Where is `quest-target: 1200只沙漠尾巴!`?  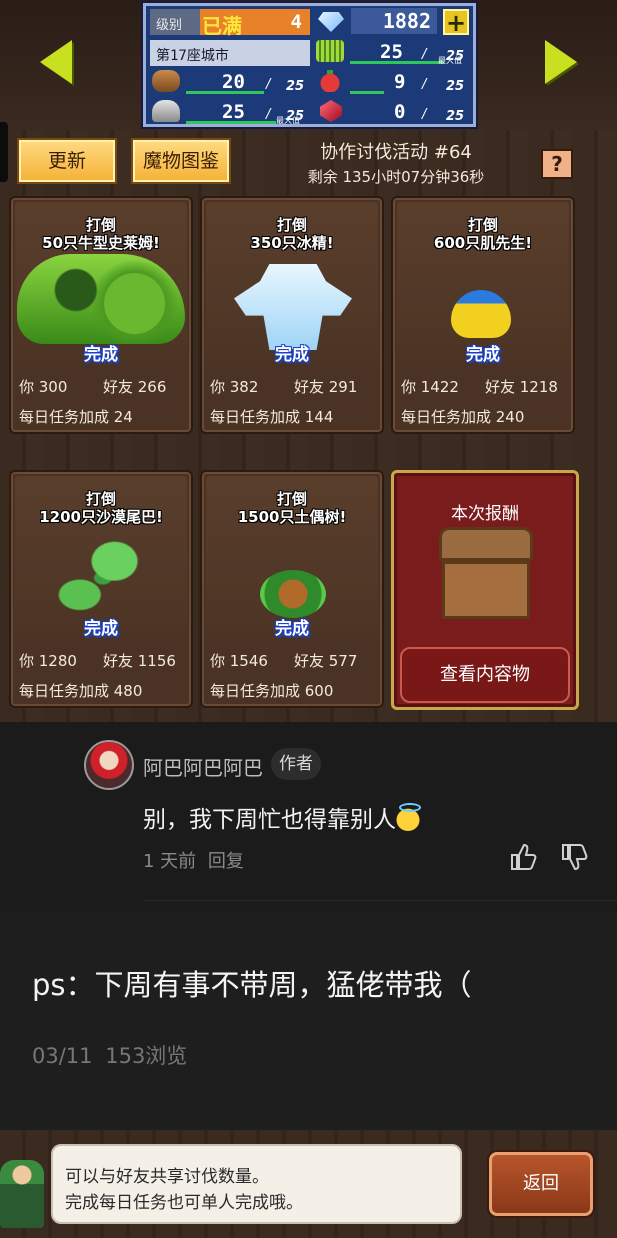
quest-target: 1200只沙漠尾巴! is located at coordinates (101, 517).